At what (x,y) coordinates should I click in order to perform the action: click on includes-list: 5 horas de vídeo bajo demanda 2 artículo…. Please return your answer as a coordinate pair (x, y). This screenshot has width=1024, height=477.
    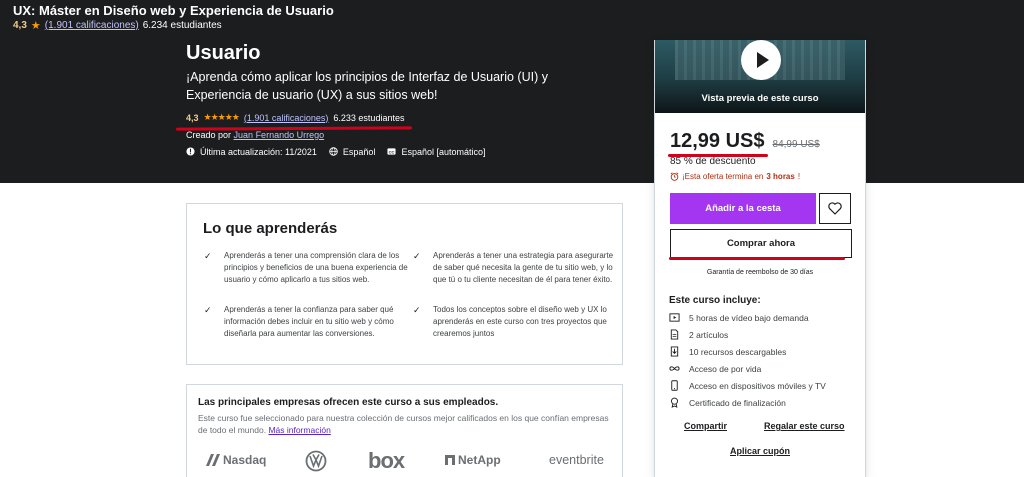
    Looking at the image, I should click on (747, 363).